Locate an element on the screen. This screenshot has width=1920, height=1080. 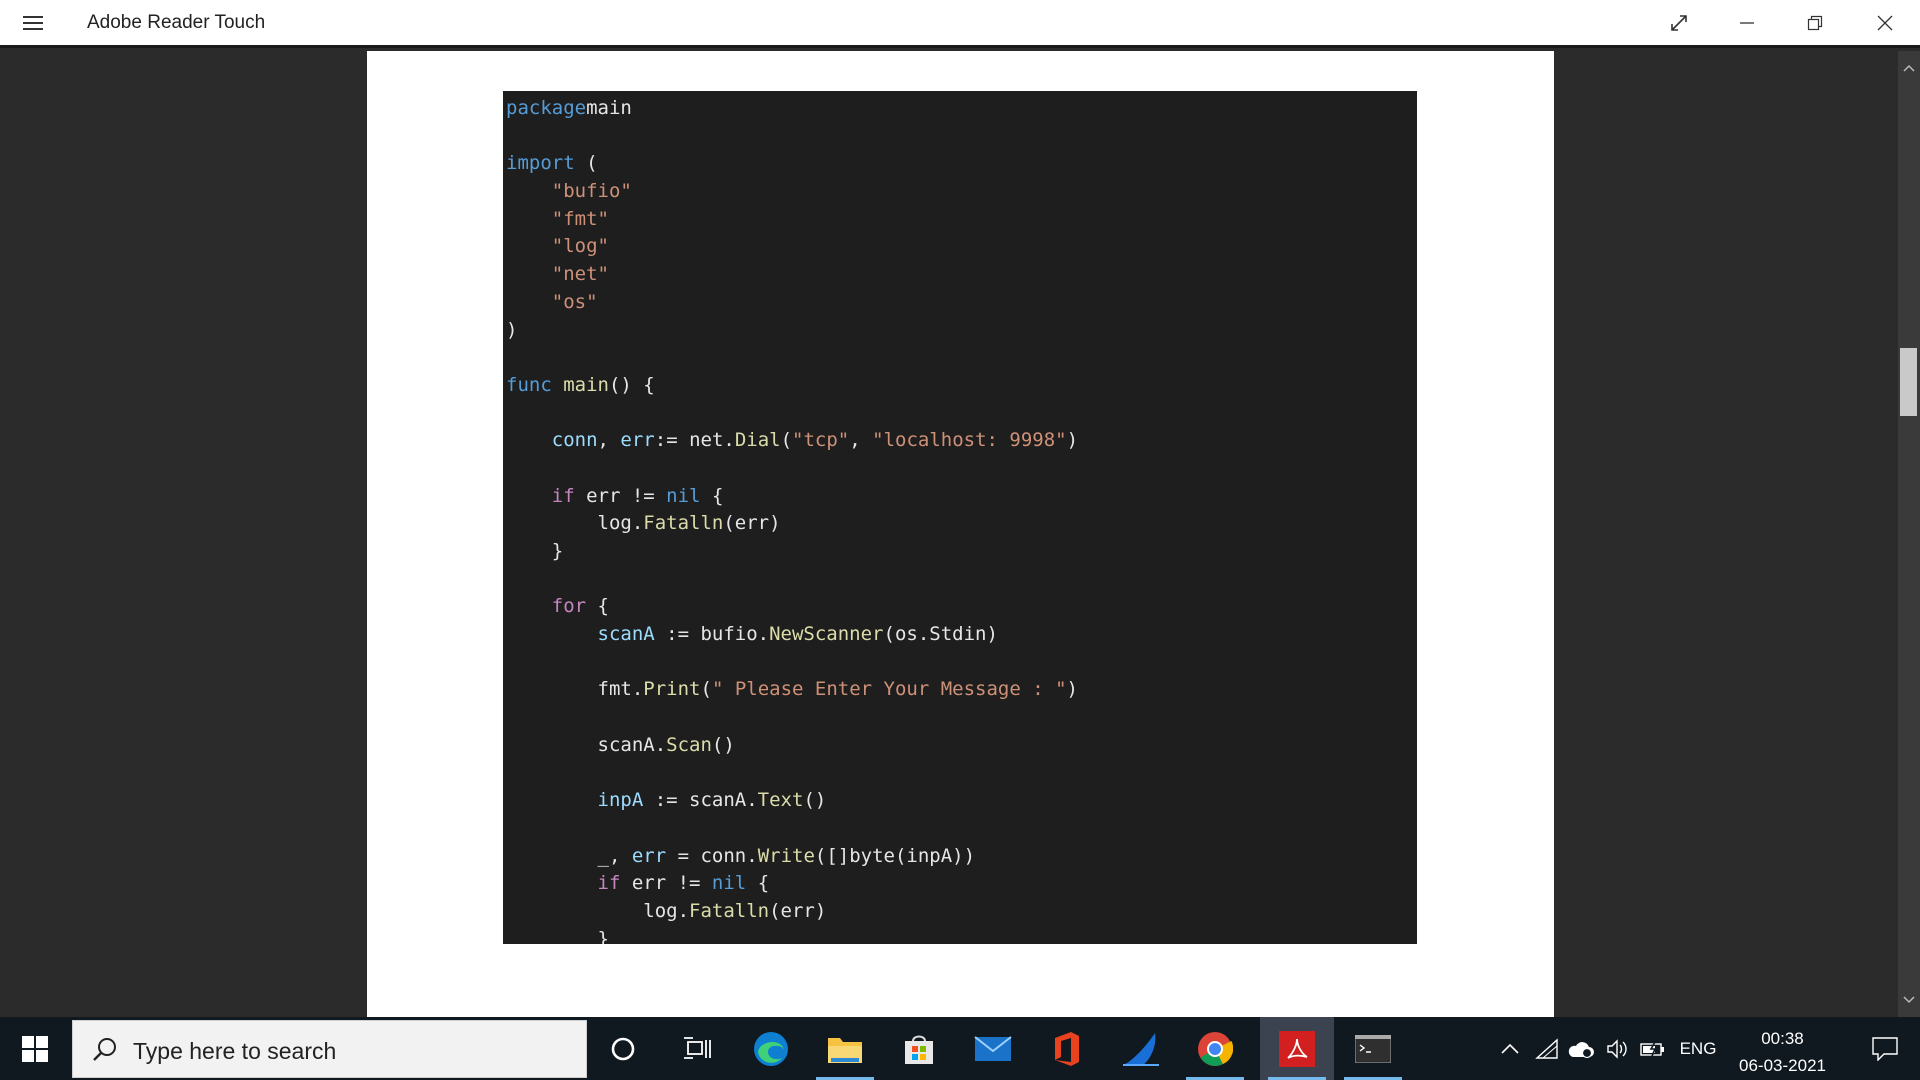
clock: 00:38 06-03-2021 is located at coordinates (1782, 1052).